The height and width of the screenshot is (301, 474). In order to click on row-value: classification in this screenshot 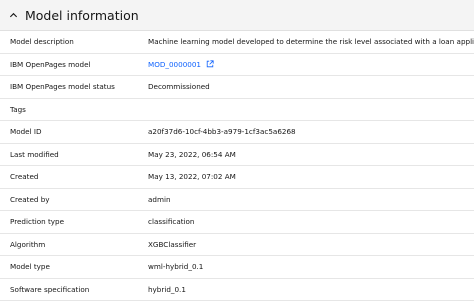, I will do `click(311, 221)`.